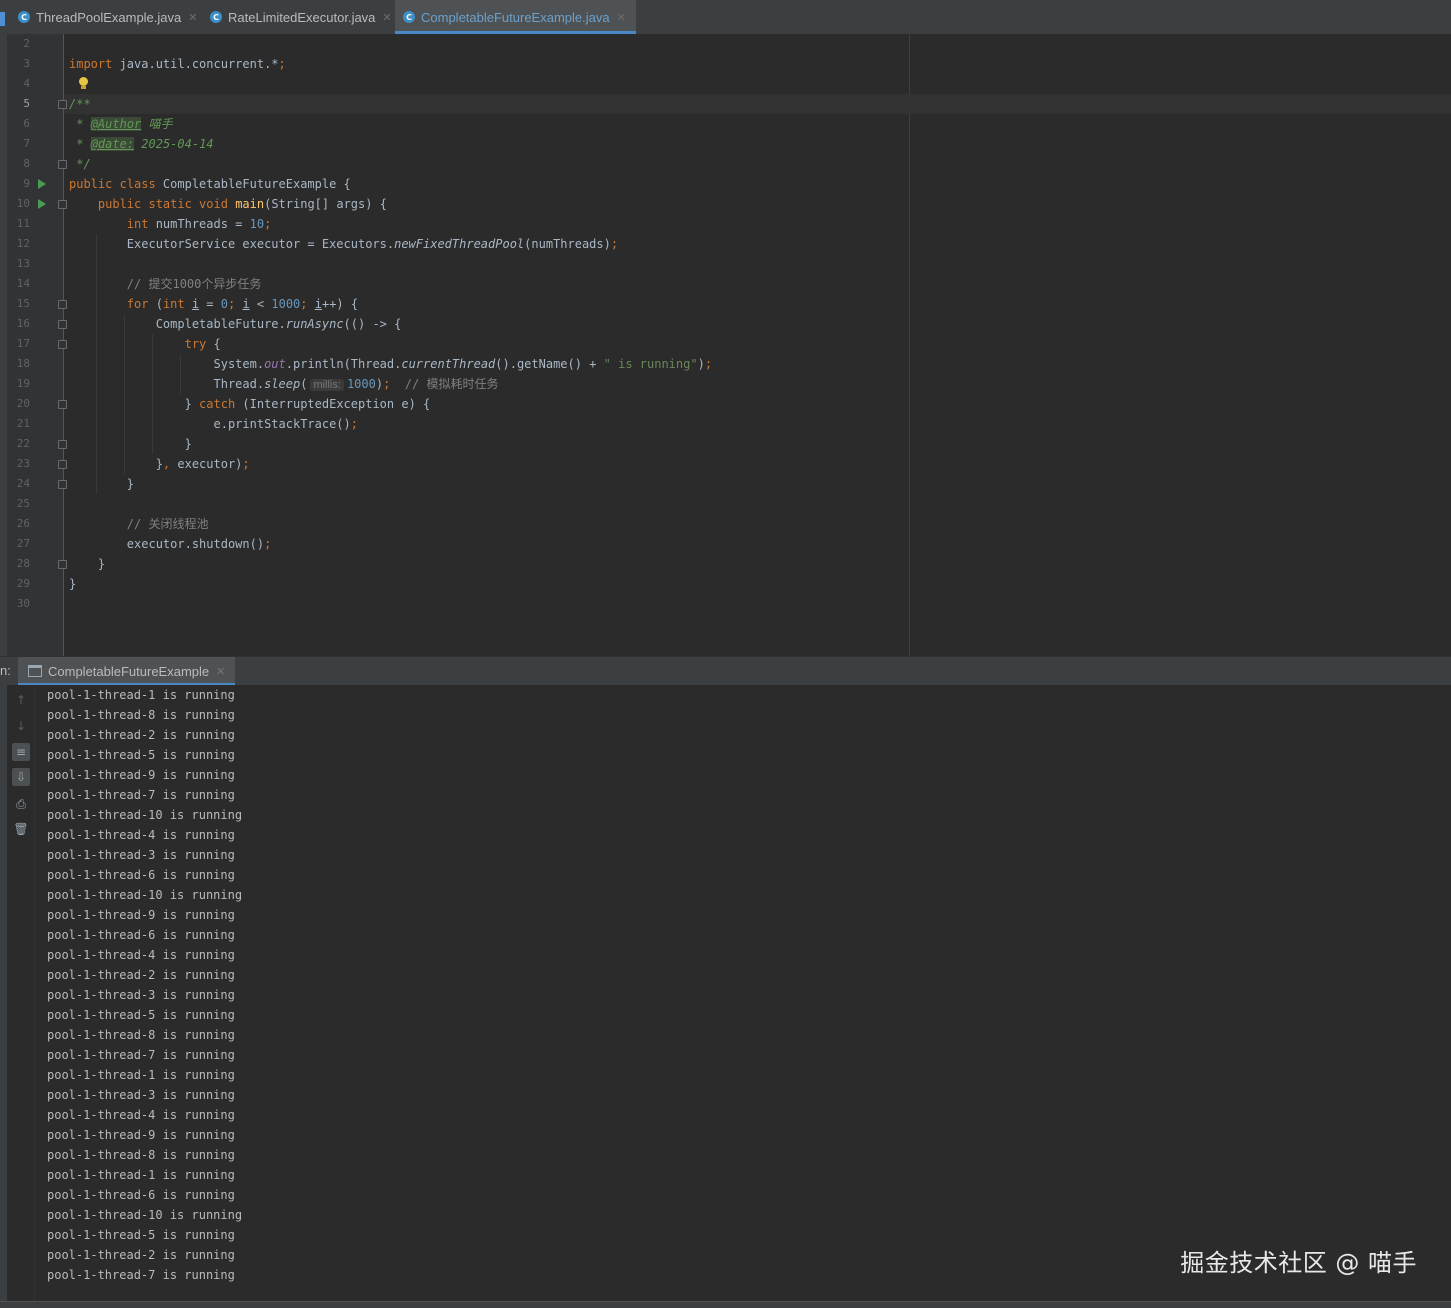  Describe the element at coordinates (725, 424) in the screenshot. I see `code-line: 21 e.printStackTrace();` at that location.